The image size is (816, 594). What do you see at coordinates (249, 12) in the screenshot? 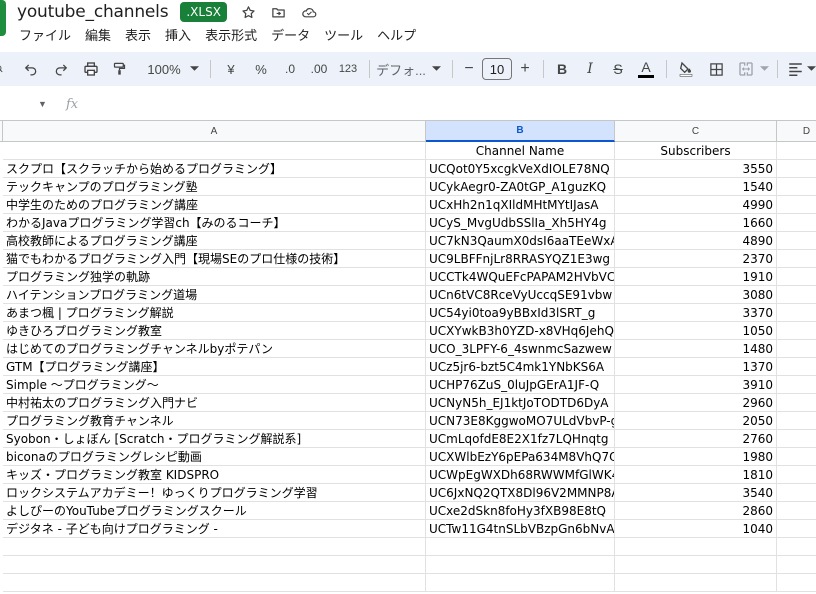
I see `star-icon` at bounding box center [249, 12].